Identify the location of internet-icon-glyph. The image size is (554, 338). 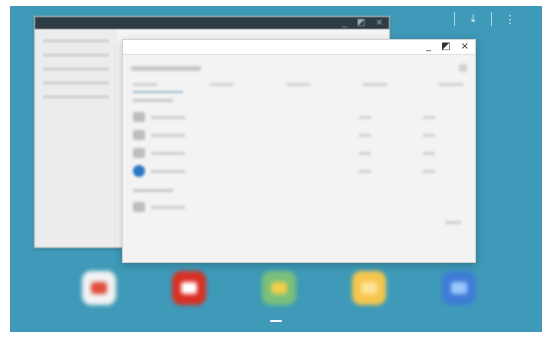
(459, 288).